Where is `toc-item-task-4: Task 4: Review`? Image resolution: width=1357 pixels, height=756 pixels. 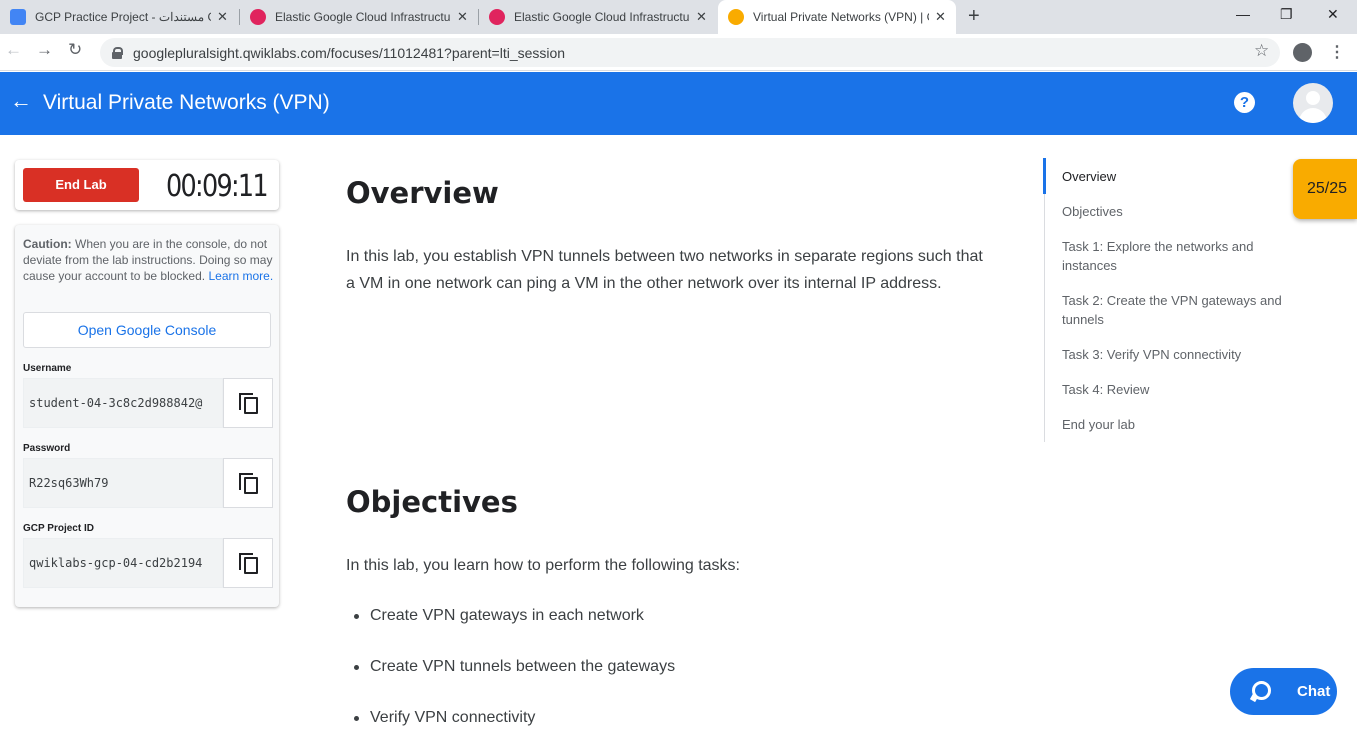
toc-item-task-4: Task 4: Review is located at coordinates (1179, 389).